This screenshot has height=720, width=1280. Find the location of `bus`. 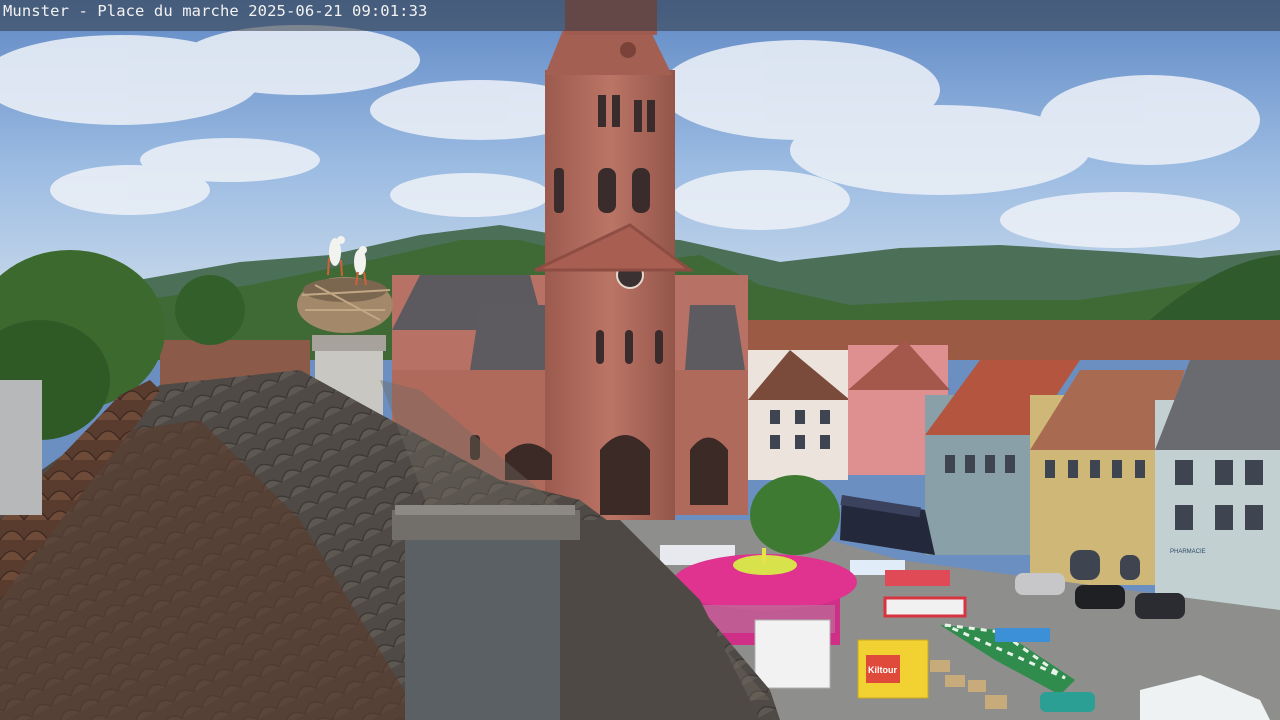

bus is located at coordinates (887, 525).